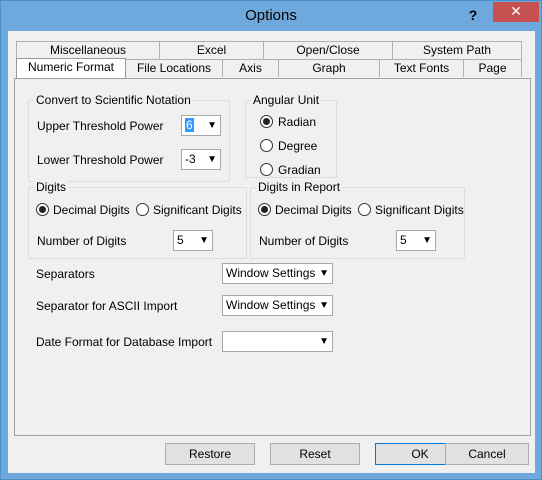 Image resolution: width=542 pixels, height=480 pixels. Describe the element at coordinates (189, 125) in the screenshot. I see `upper-threshold-value: 6` at that location.